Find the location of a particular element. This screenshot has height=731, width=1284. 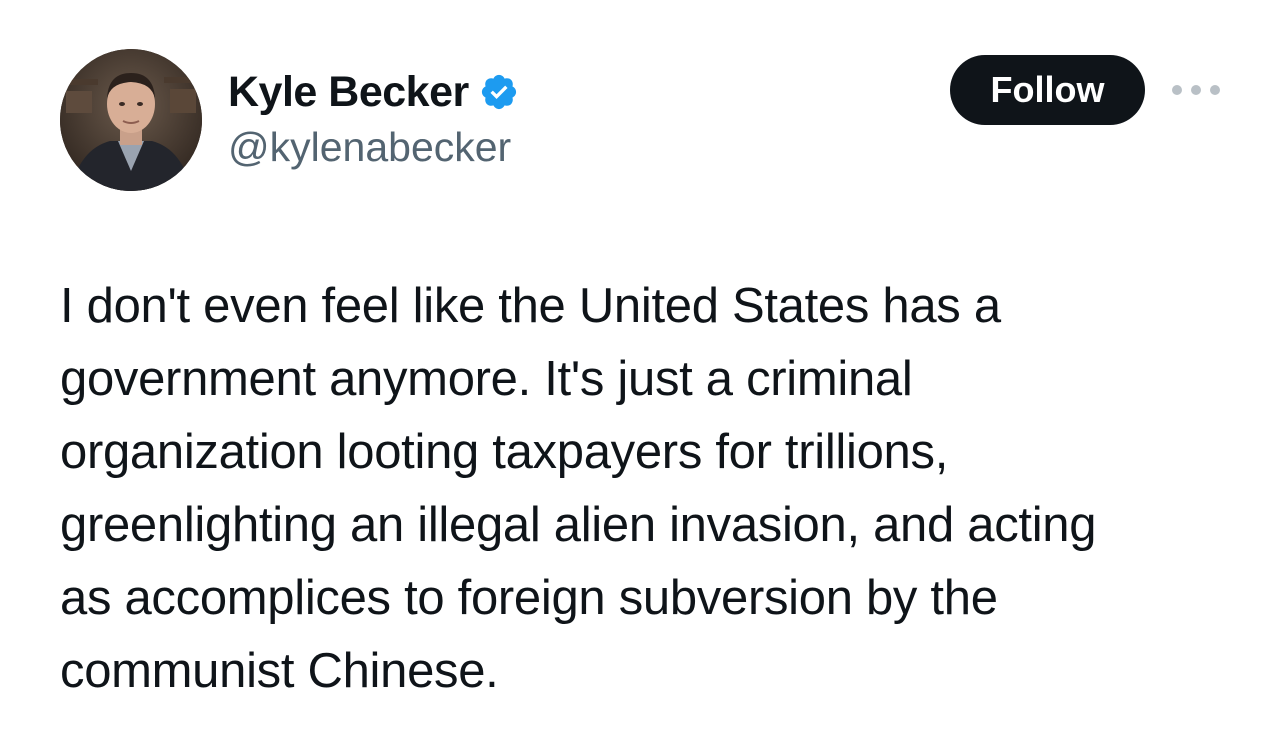

follow-button: Follow is located at coordinates (1047, 90).